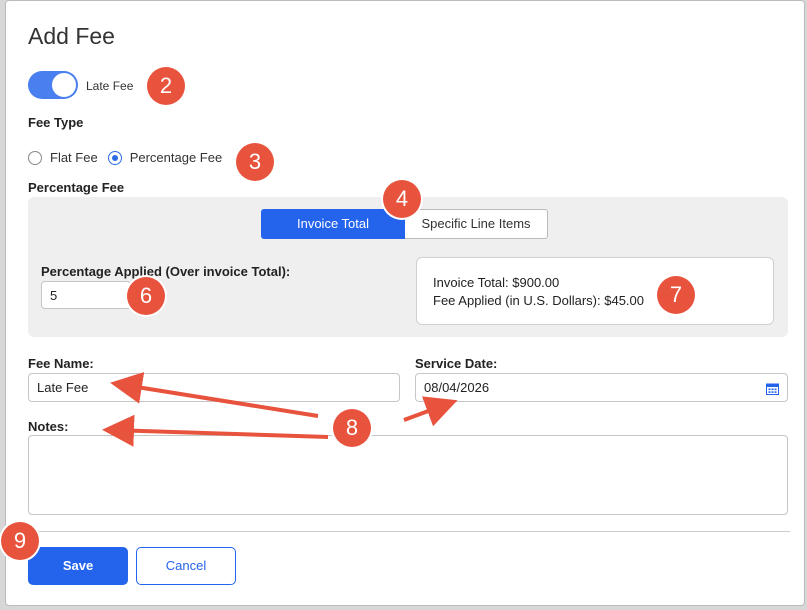  What do you see at coordinates (402, 199) in the screenshot?
I see `annotation-badge-4: 4` at bounding box center [402, 199].